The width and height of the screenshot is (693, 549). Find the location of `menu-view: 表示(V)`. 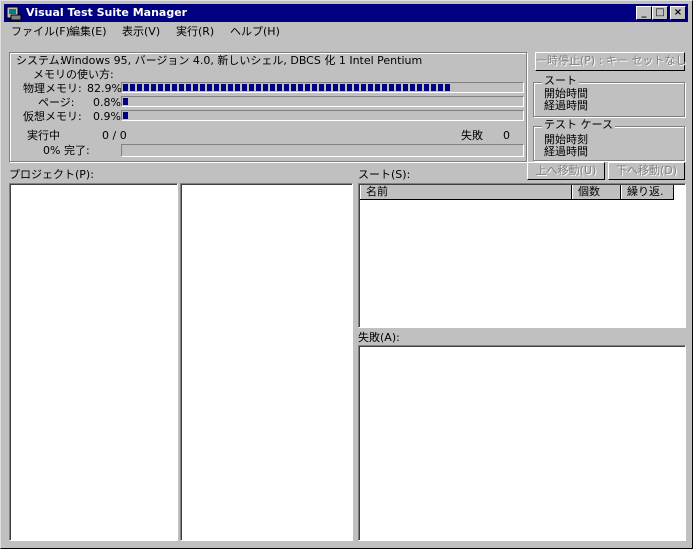

menu-view: 表示(V) is located at coordinates (141, 32).